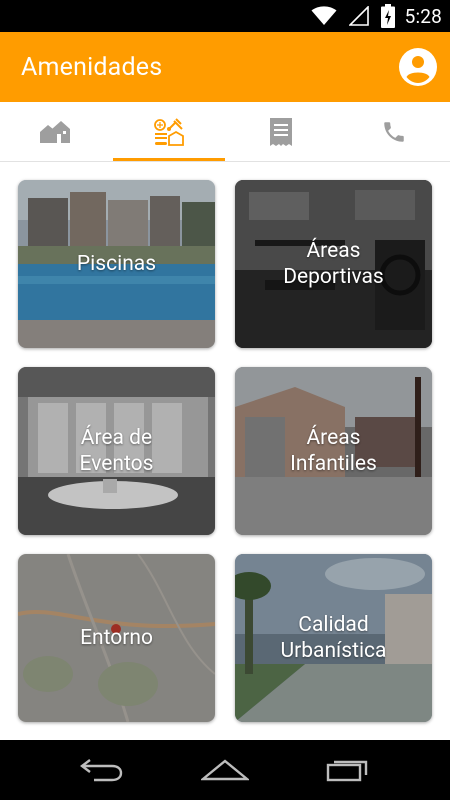 The image size is (450, 800). I want to click on card-entorno: Entorno, so click(116, 638).